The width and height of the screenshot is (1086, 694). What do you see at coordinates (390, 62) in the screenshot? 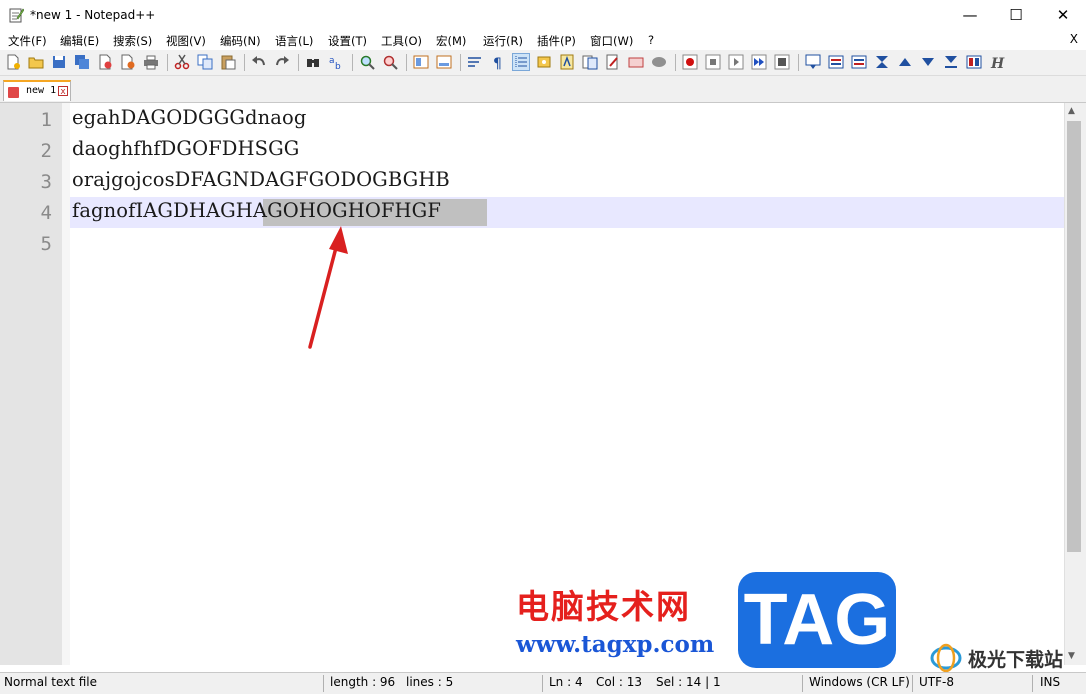
I see `zoom-out-icon` at bounding box center [390, 62].